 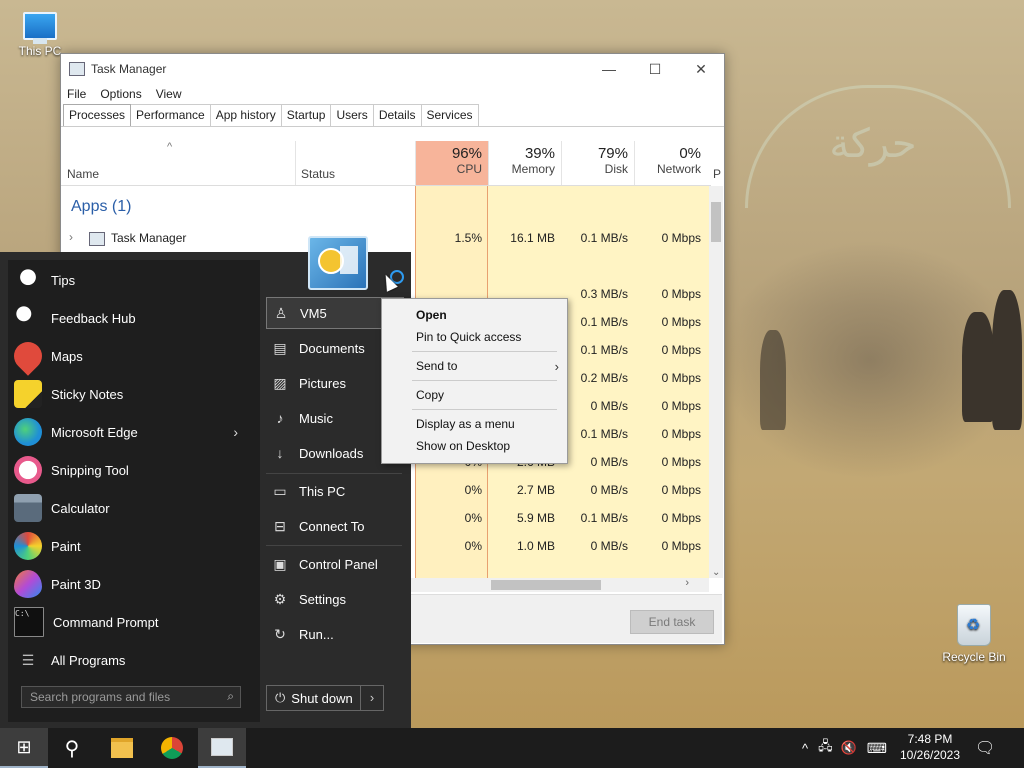 What do you see at coordinates (129, 69) in the screenshot?
I see `window-title: Task Manager` at bounding box center [129, 69].